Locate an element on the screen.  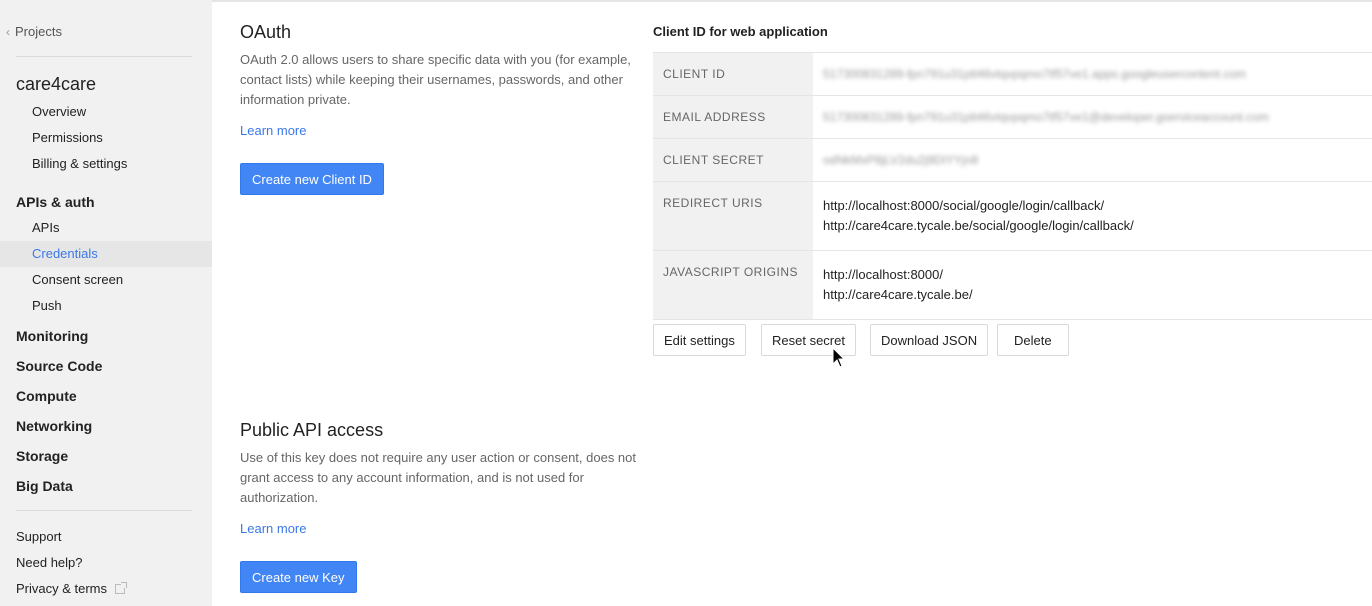
need-help-link: Need help? is located at coordinates (49, 562).